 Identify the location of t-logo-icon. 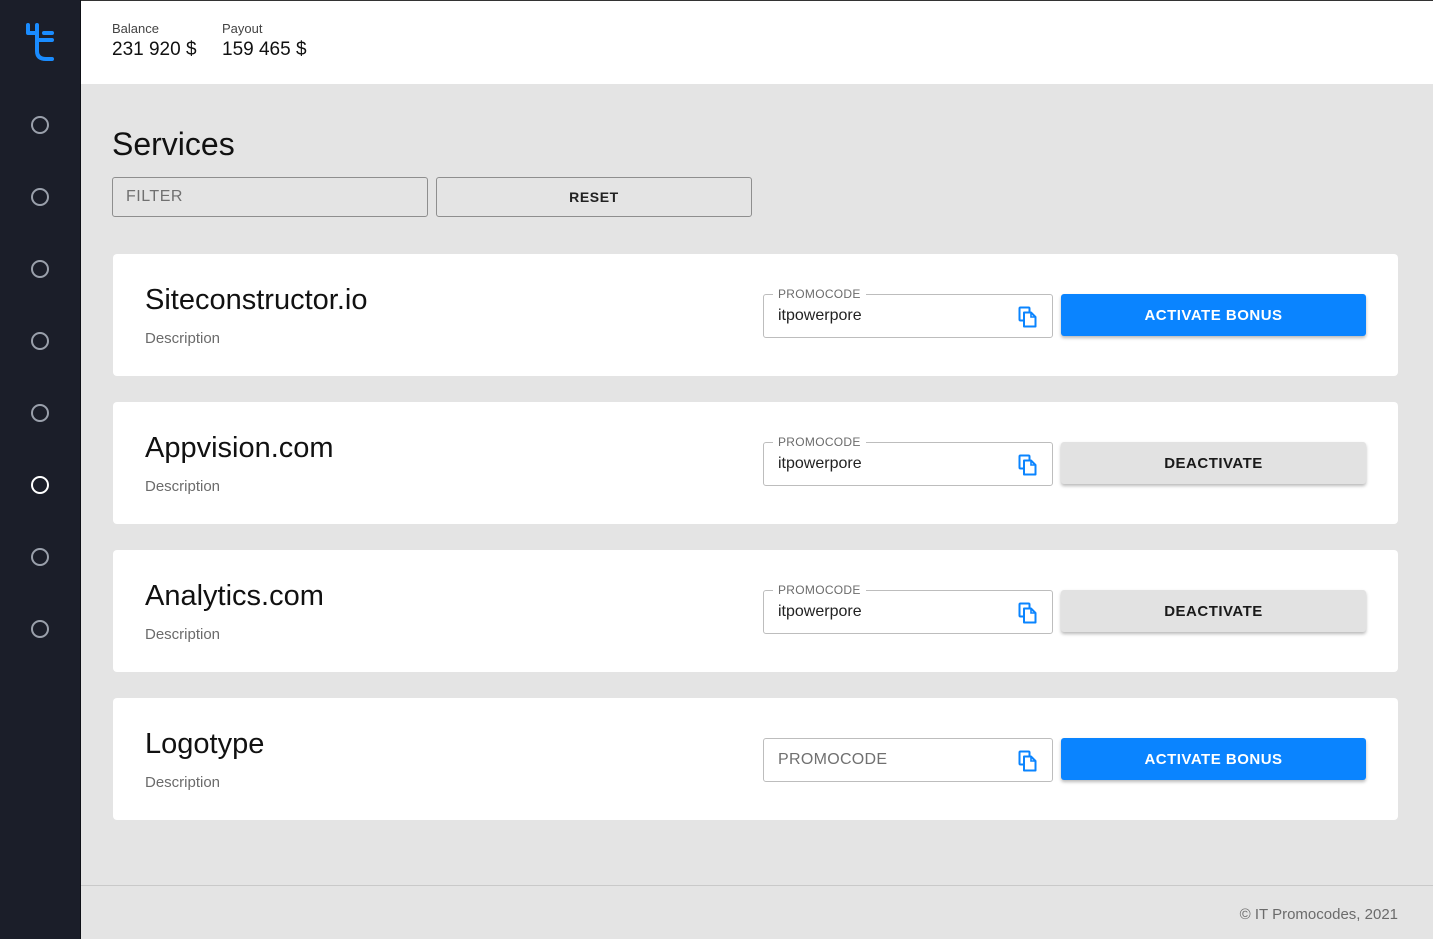
(40, 42).